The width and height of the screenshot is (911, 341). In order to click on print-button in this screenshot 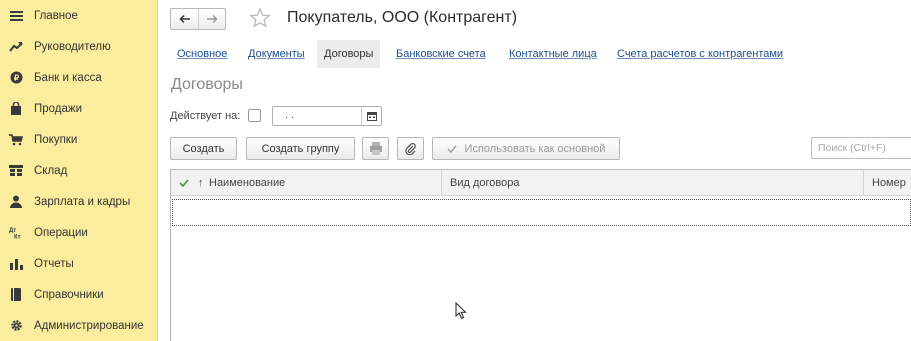, I will do `click(375, 148)`.